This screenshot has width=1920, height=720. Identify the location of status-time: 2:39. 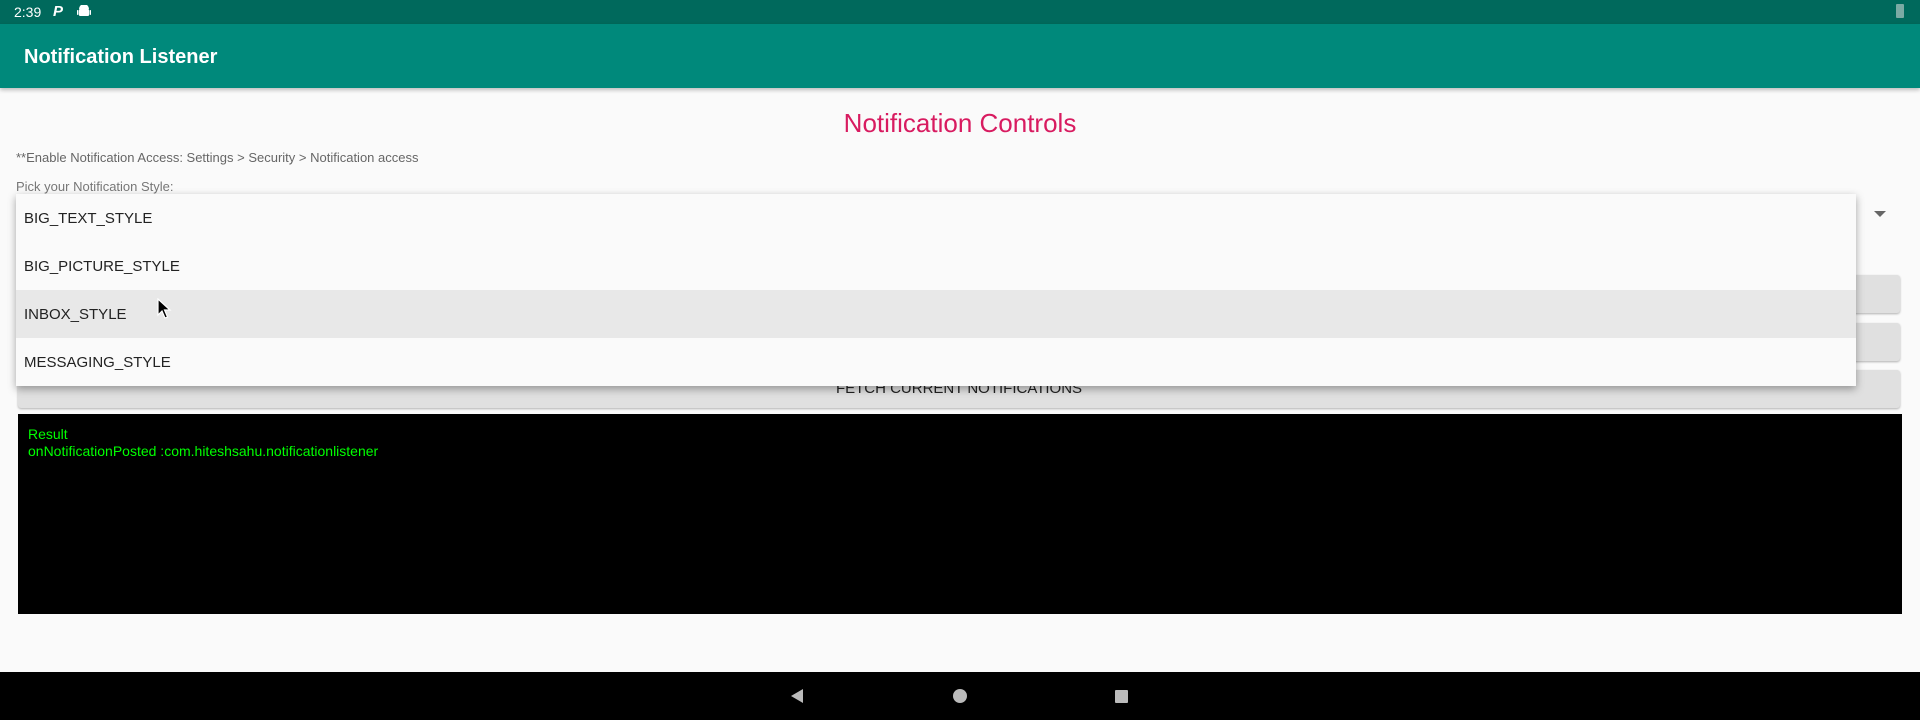
(28, 12).